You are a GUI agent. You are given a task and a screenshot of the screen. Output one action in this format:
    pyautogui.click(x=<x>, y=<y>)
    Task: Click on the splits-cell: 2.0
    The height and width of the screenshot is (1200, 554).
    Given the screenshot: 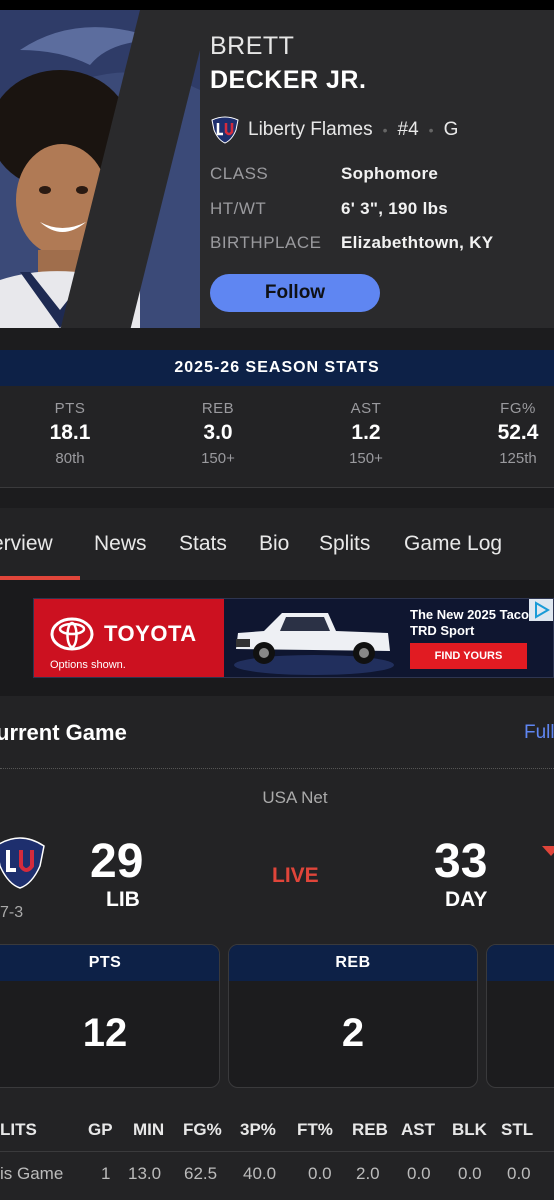 What is the action you would take?
    pyautogui.click(x=368, y=1173)
    